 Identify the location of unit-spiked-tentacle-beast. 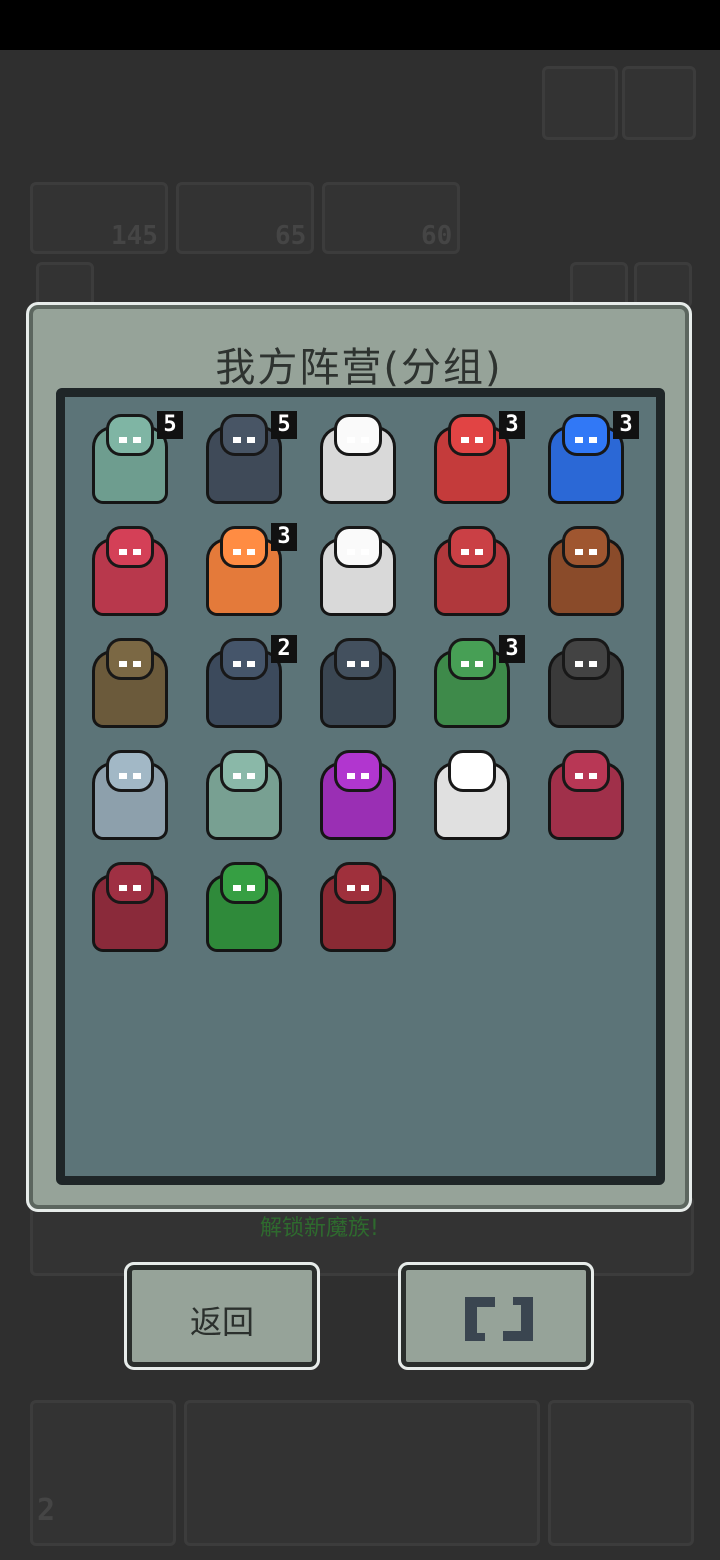
(357, 687).